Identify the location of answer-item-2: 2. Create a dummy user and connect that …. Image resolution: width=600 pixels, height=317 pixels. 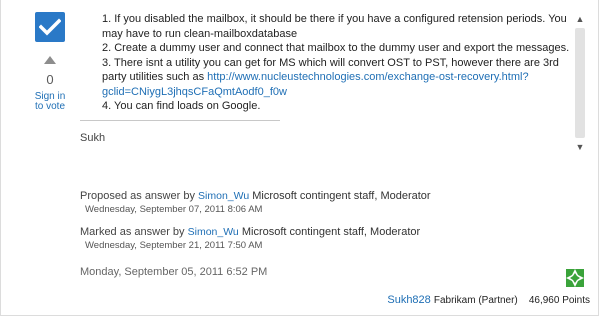
(336, 48).